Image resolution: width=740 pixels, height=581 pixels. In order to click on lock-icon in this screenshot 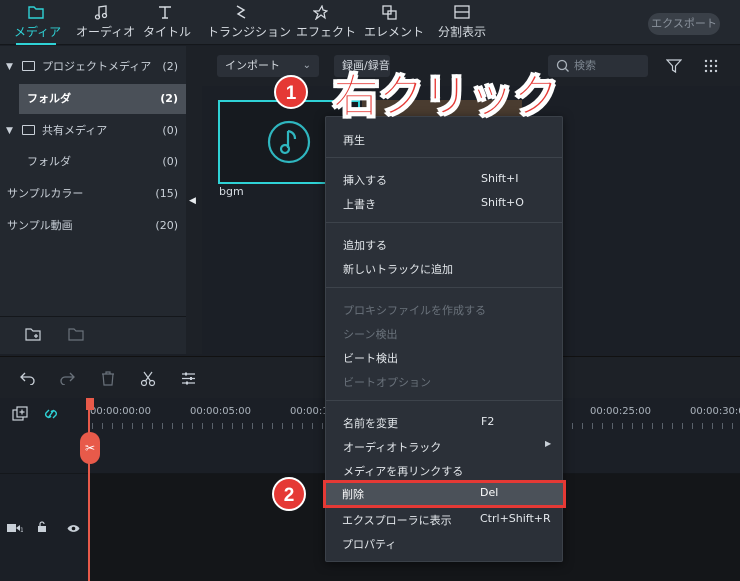, I will do `click(42, 528)`.